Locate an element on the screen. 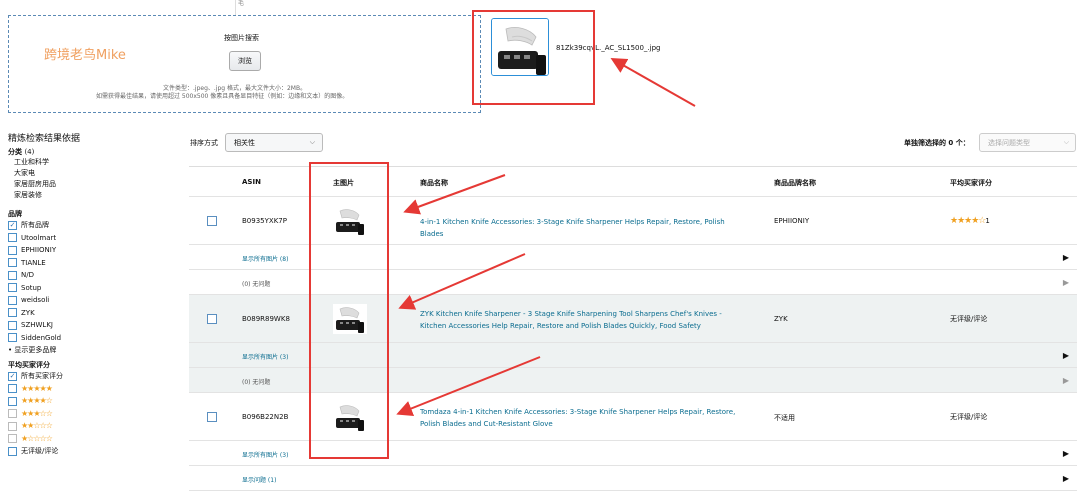 This screenshot has width=1080, height=502. watermark-text: 跨境老鸟Mike is located at coordinates (85, 55).